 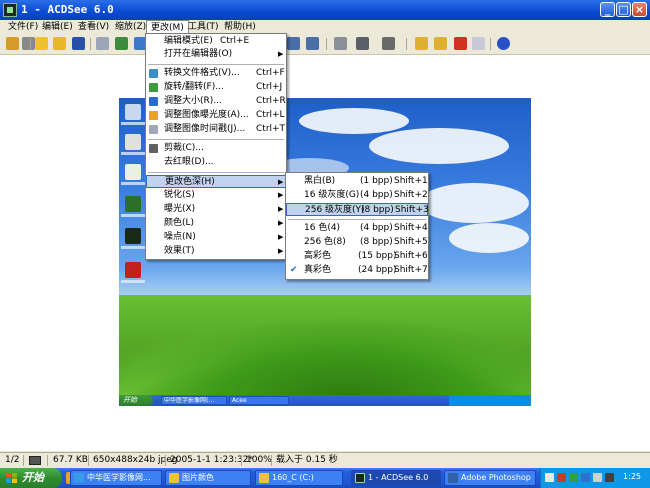 What do you see at coordinates (102, 43) in the screenshot?
I see `edit-mode-icon` at bounding box center [102, 43].